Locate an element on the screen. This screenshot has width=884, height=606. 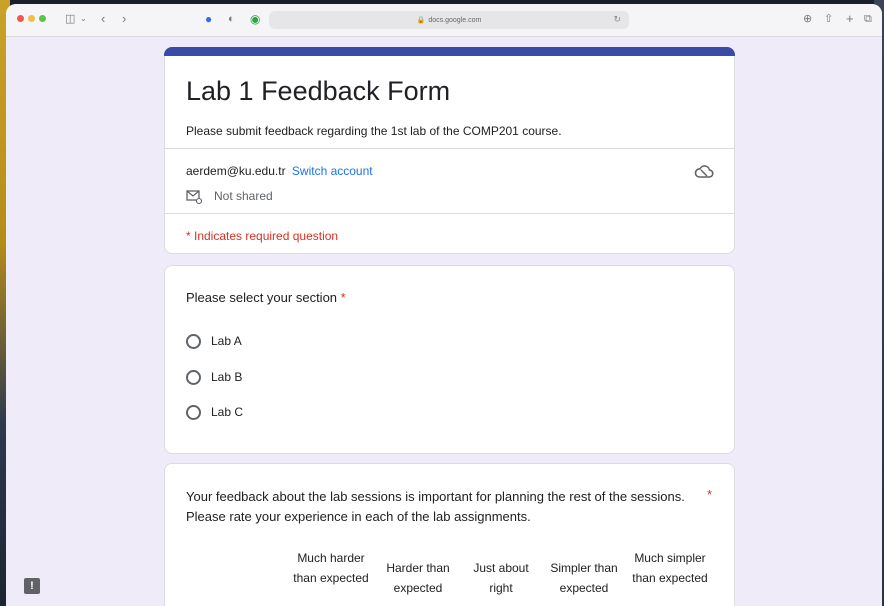
privacy-shield-icon: ● is located at coordinates (208, 19).